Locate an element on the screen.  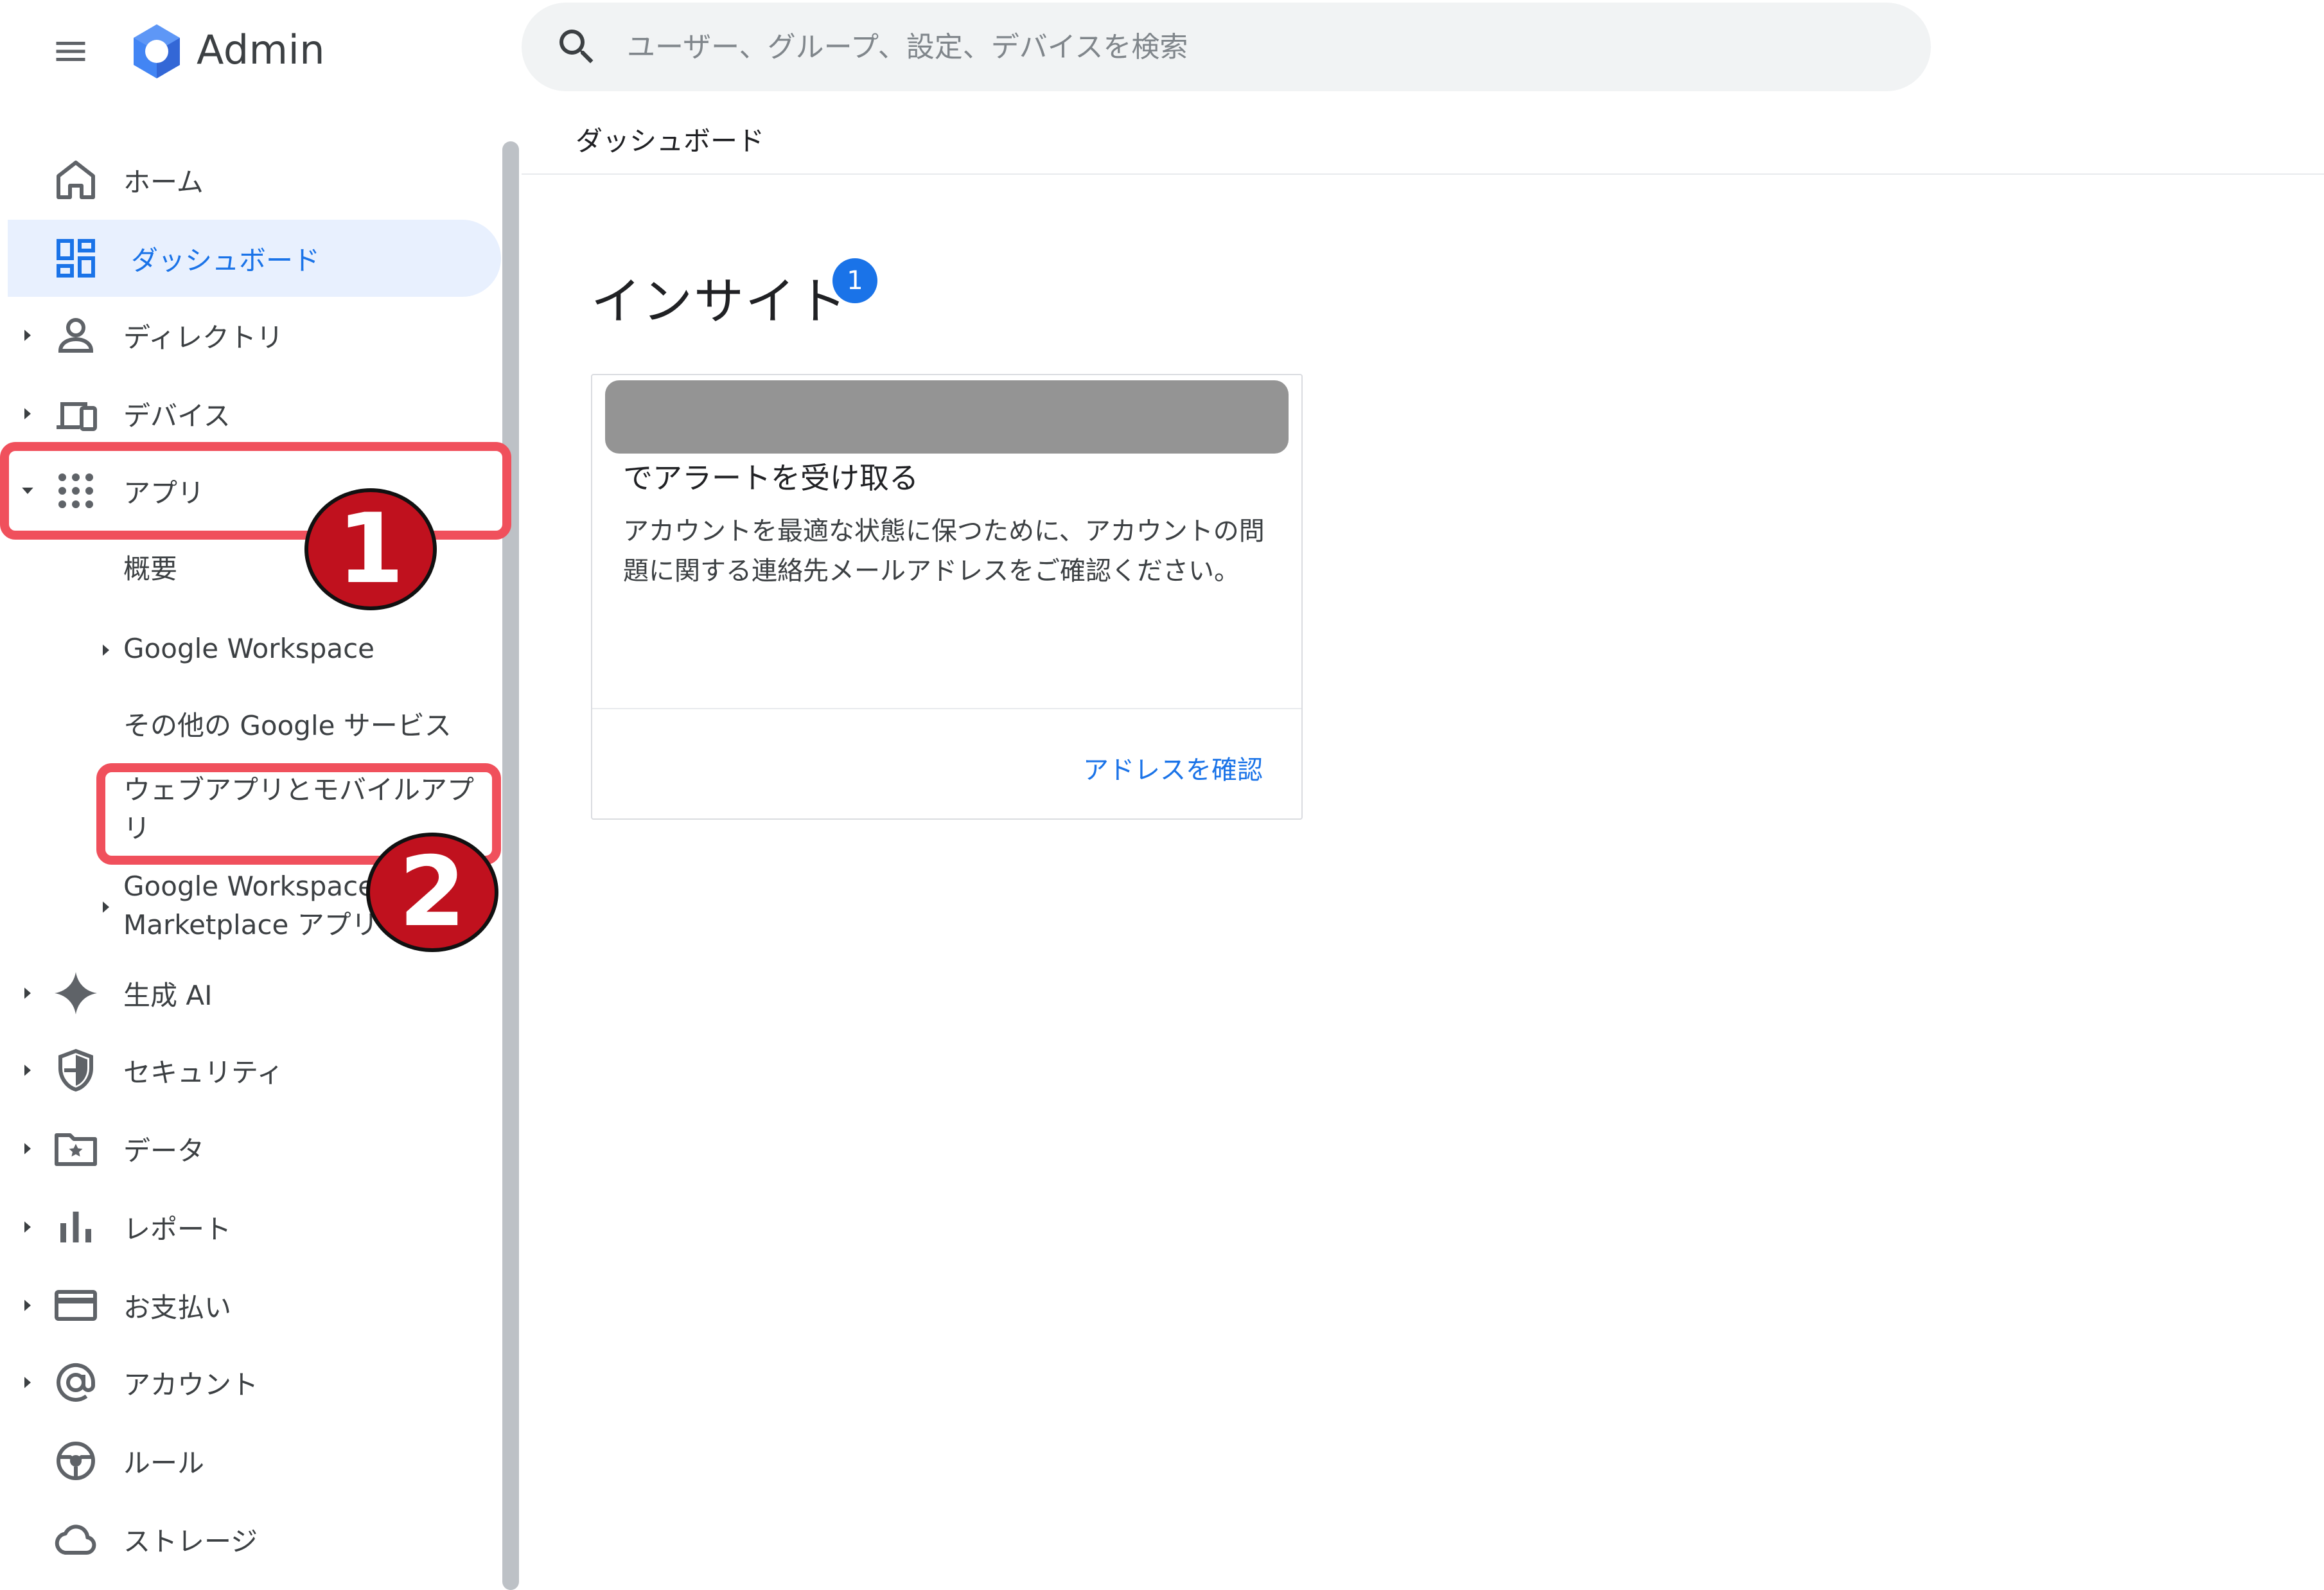
sidebar-item-account: アカウント is located at coordinates (250, 1382).